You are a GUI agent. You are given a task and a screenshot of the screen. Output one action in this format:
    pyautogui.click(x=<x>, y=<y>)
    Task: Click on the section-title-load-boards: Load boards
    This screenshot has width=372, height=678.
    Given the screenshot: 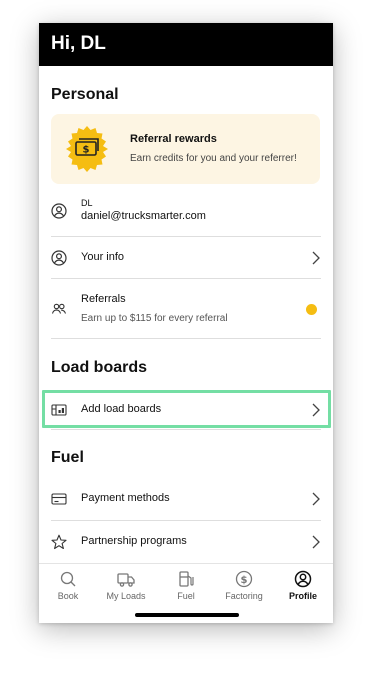 What is the action you would take?
    pyautogui.click(x=99, y=367)
    